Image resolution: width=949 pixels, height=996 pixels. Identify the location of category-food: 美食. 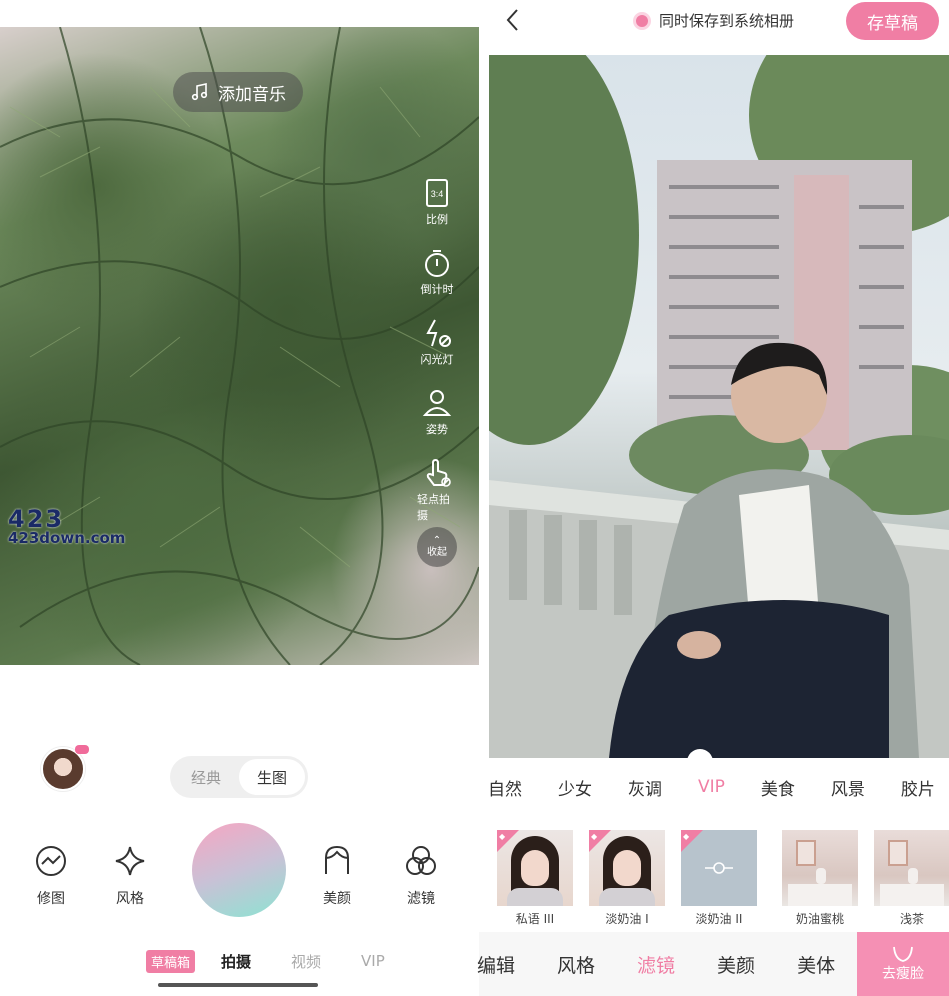
(778, 787).